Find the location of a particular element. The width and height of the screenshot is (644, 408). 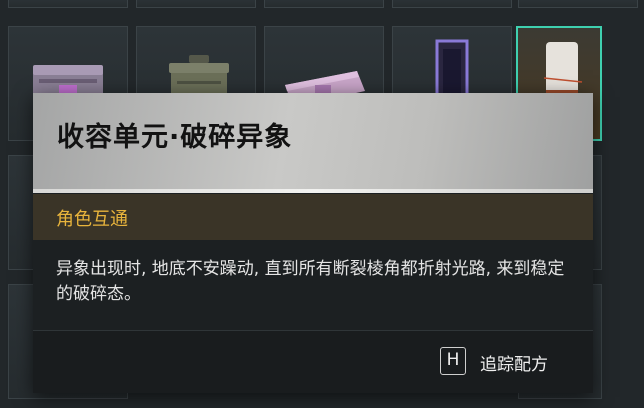

tooltip-footer: H 追踪配方 is located at coordinates (313, 362).